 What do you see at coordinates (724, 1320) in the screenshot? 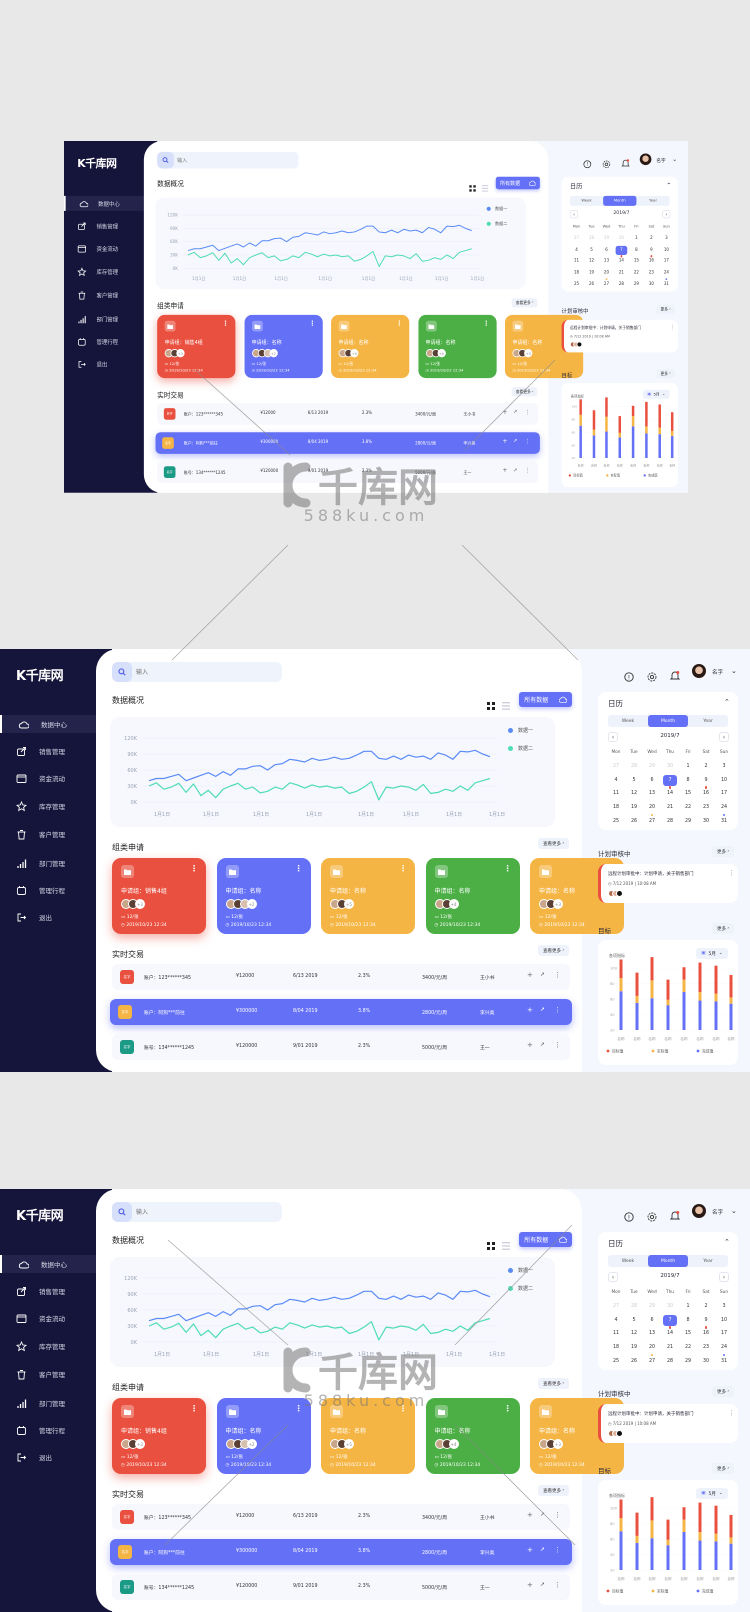
I see `calendar-day: 10` at bounding box center [724, 1320].